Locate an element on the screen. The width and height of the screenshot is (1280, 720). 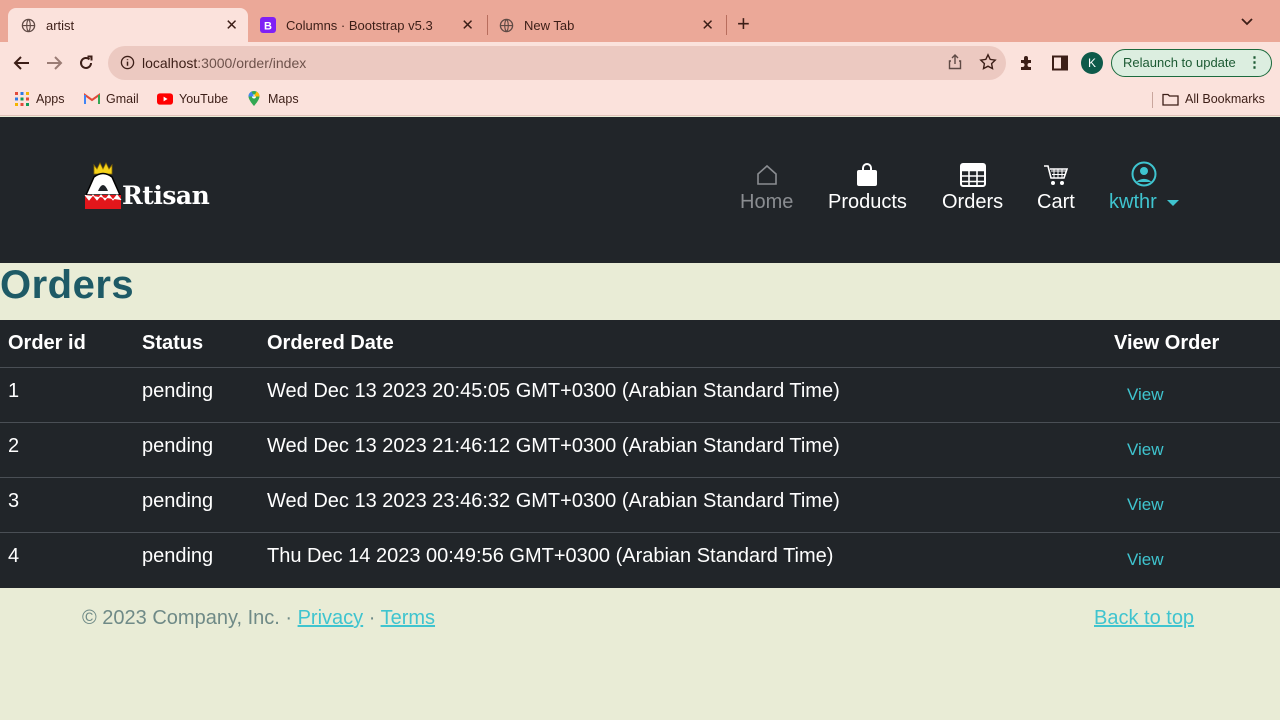
reload-icon is located at coordinates (86, 63).